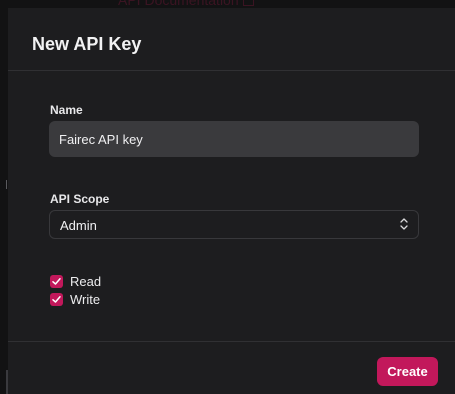 The image size is (455, 394). I want to click on write-checkbox, so click(56, 299).